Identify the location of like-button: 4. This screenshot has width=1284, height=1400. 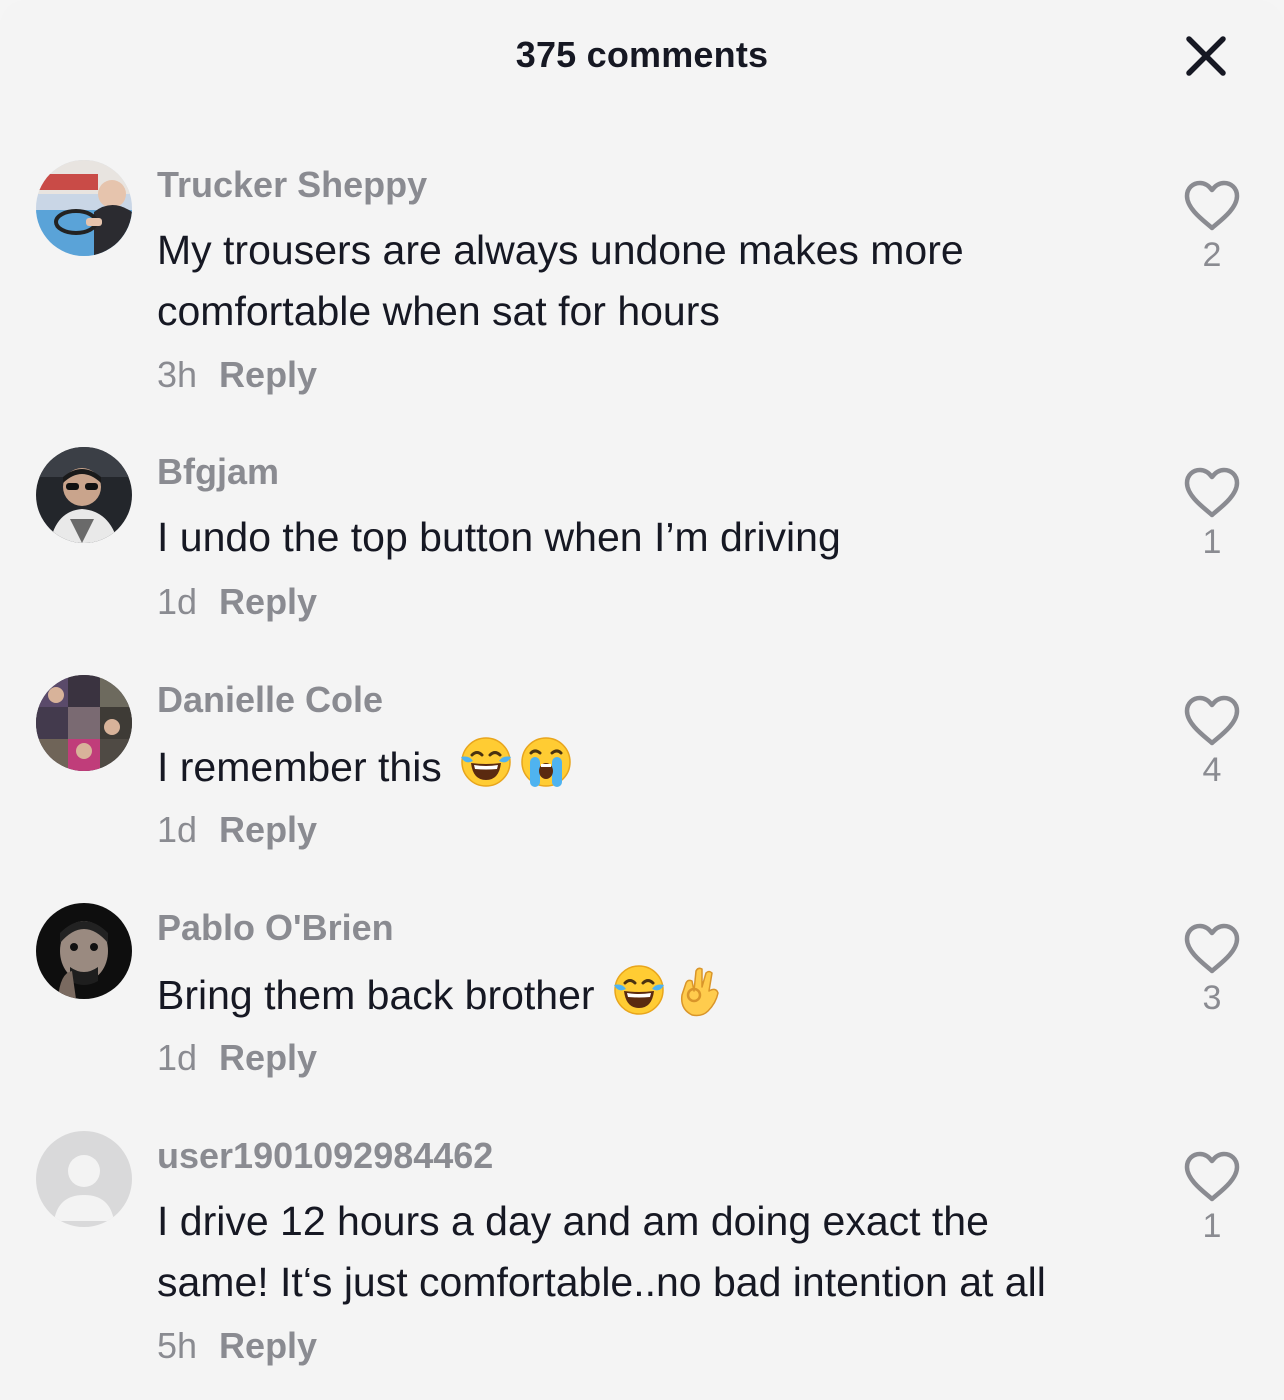
(1212, 742).